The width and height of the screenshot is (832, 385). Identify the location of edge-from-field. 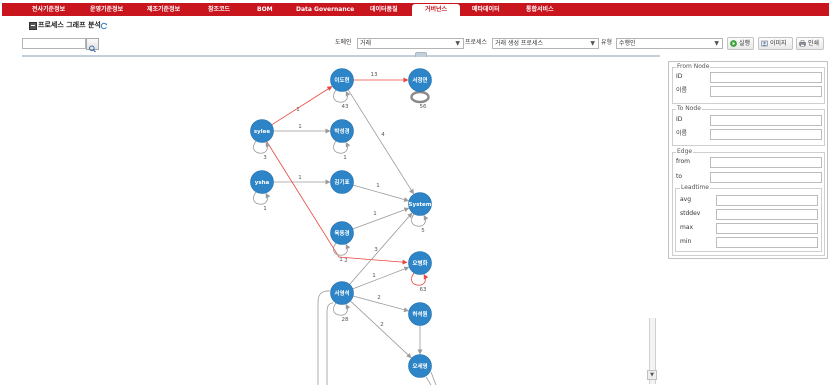
(766, 162).